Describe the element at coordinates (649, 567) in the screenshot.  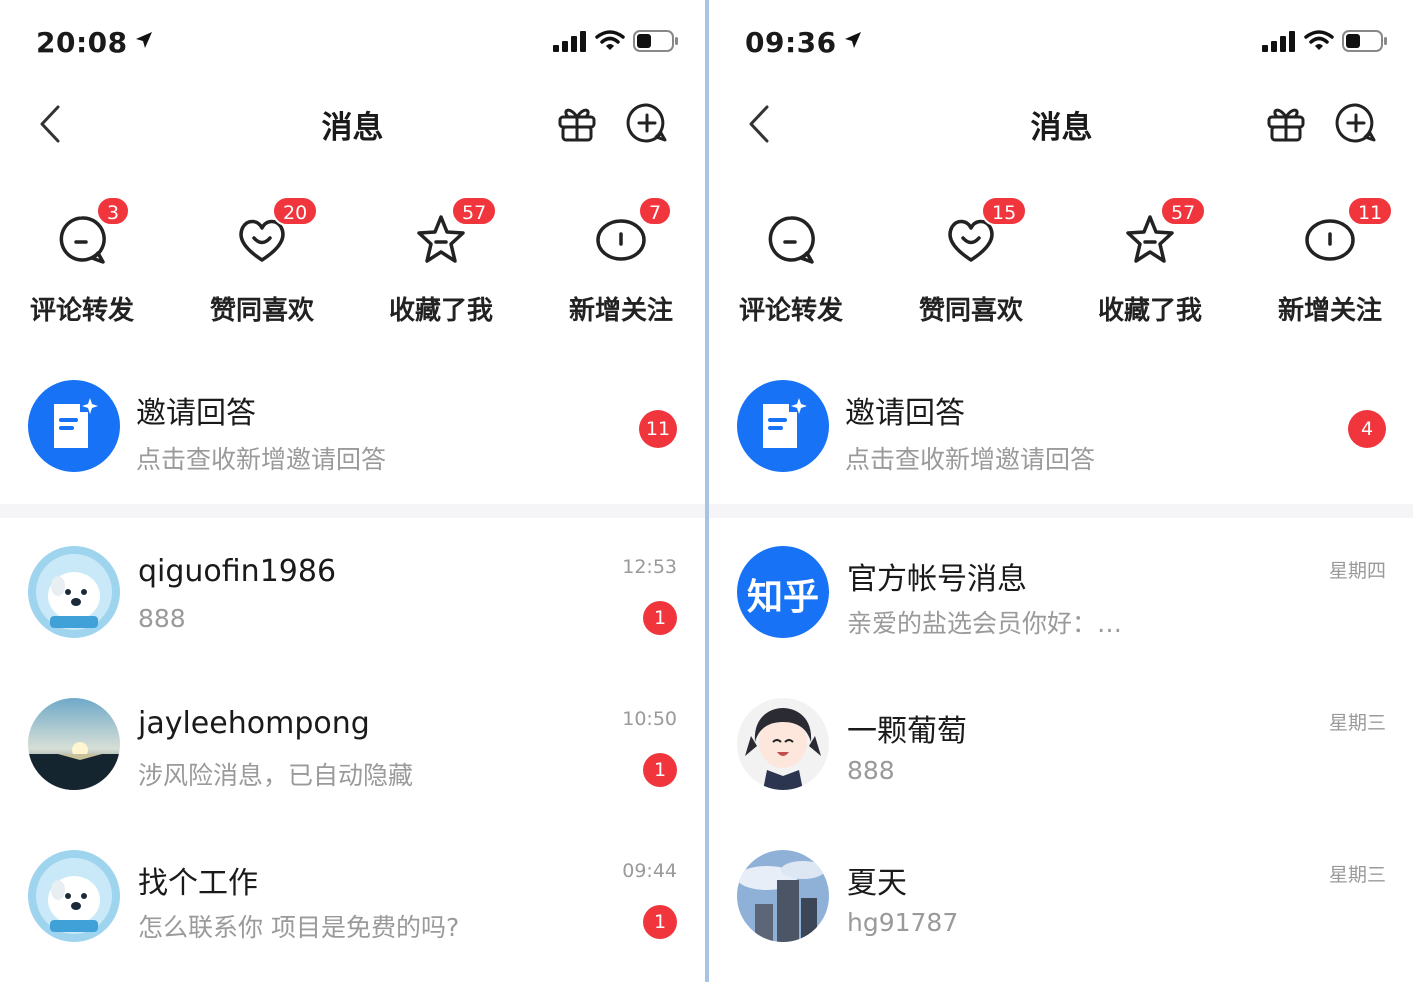
I see `message-time: 12:53` at that location.